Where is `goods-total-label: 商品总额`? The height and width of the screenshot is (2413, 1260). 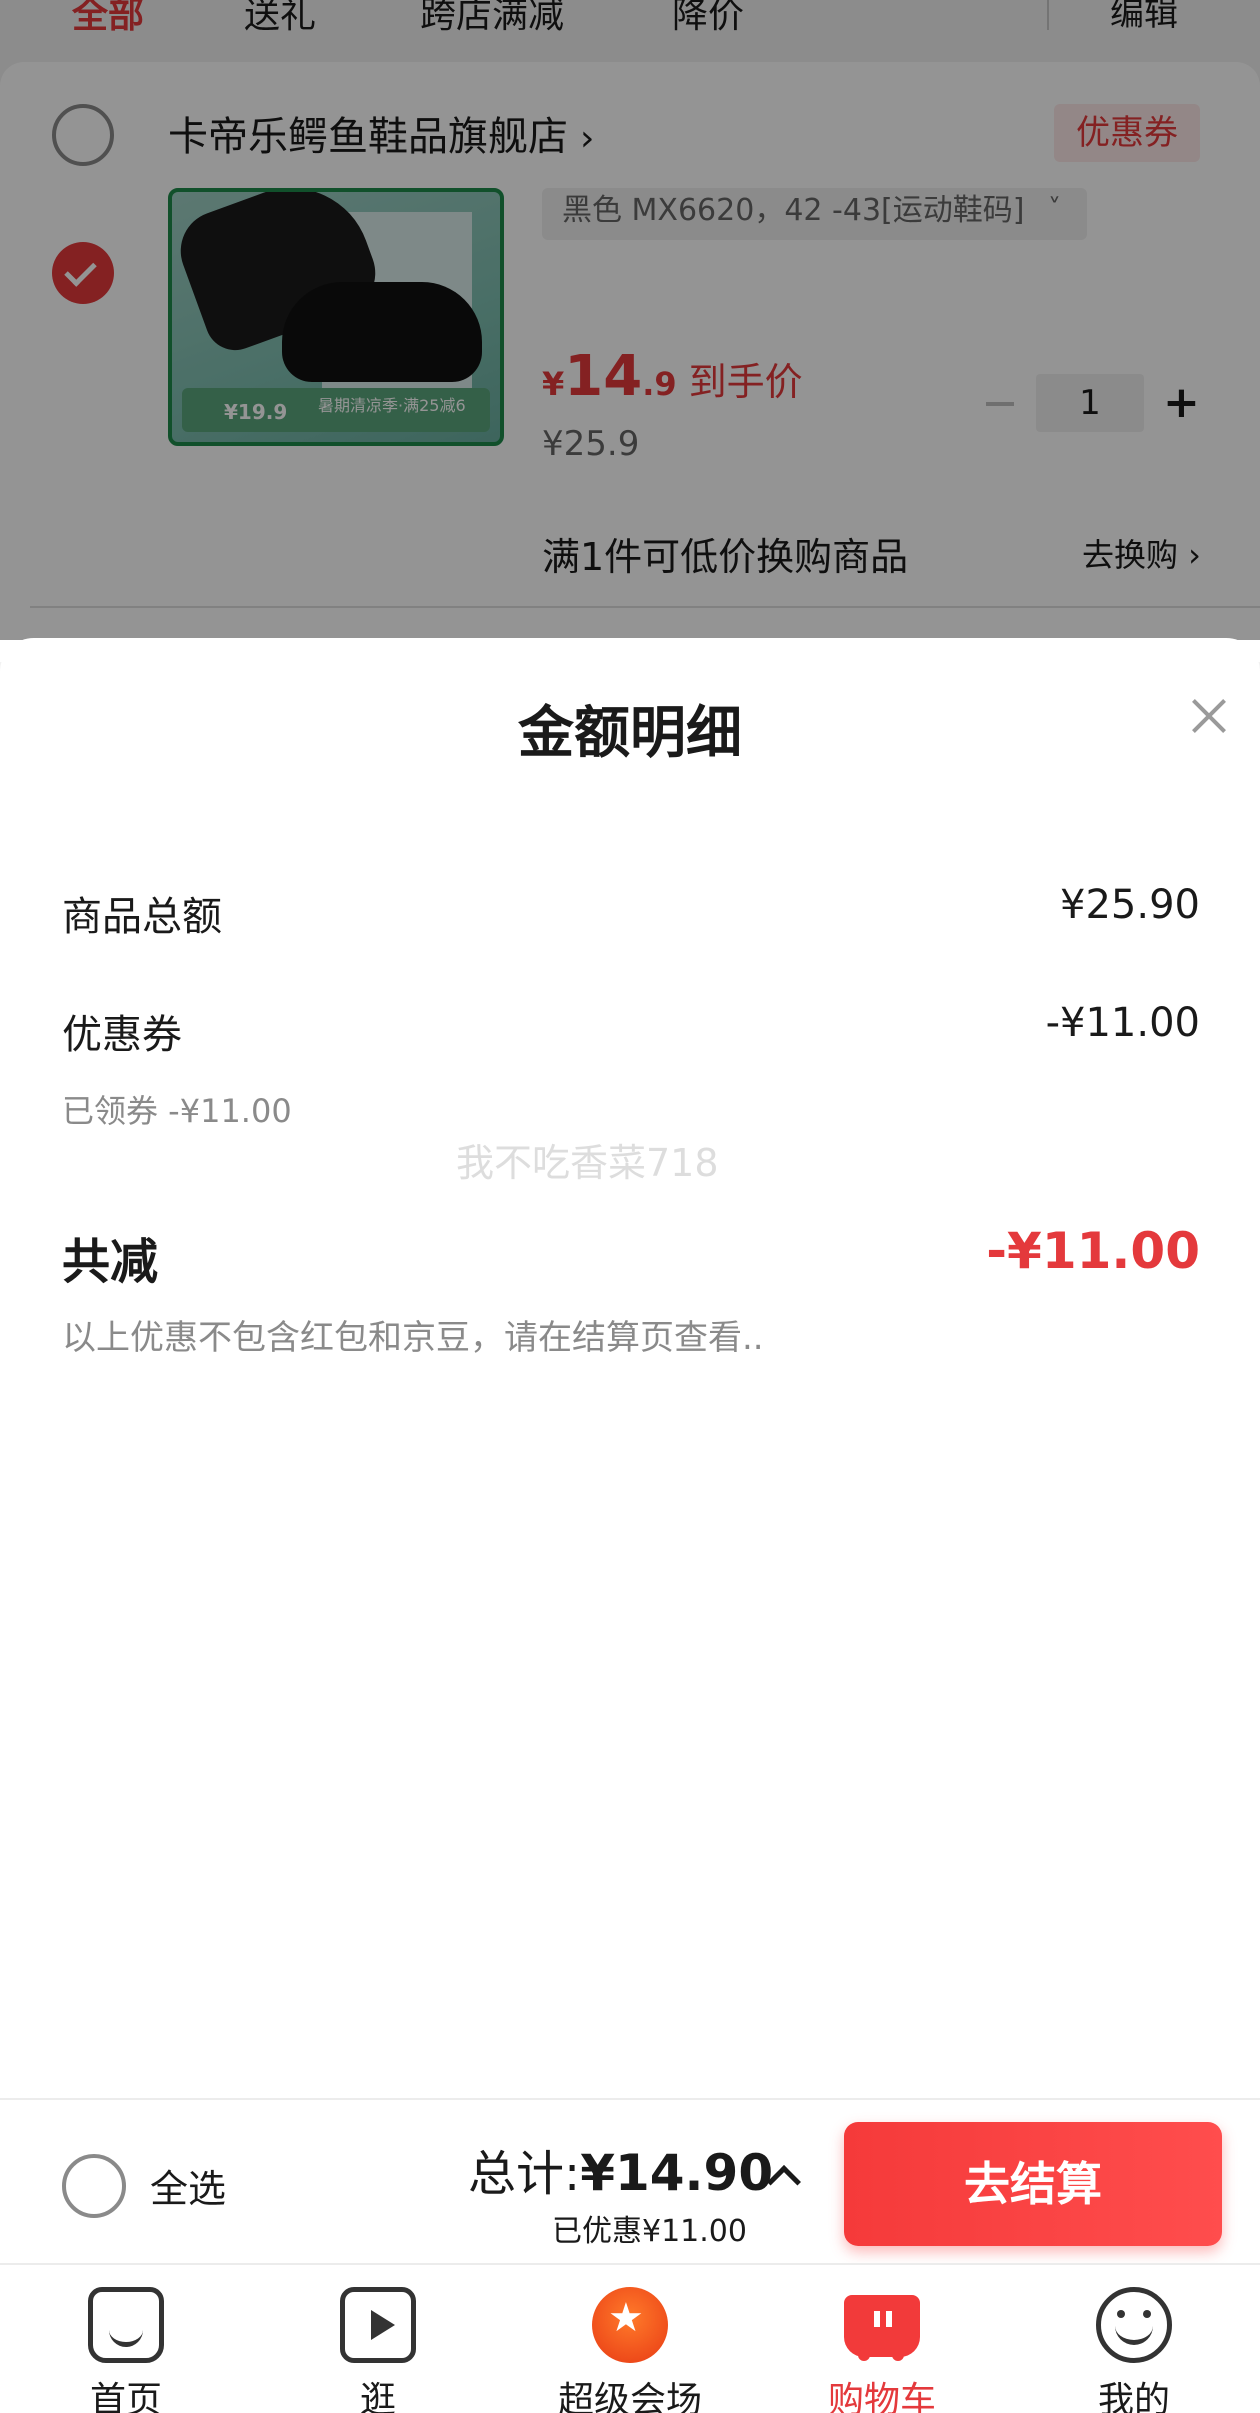
goods-total-label: 商品总额 is located at coordinates (142, 917).